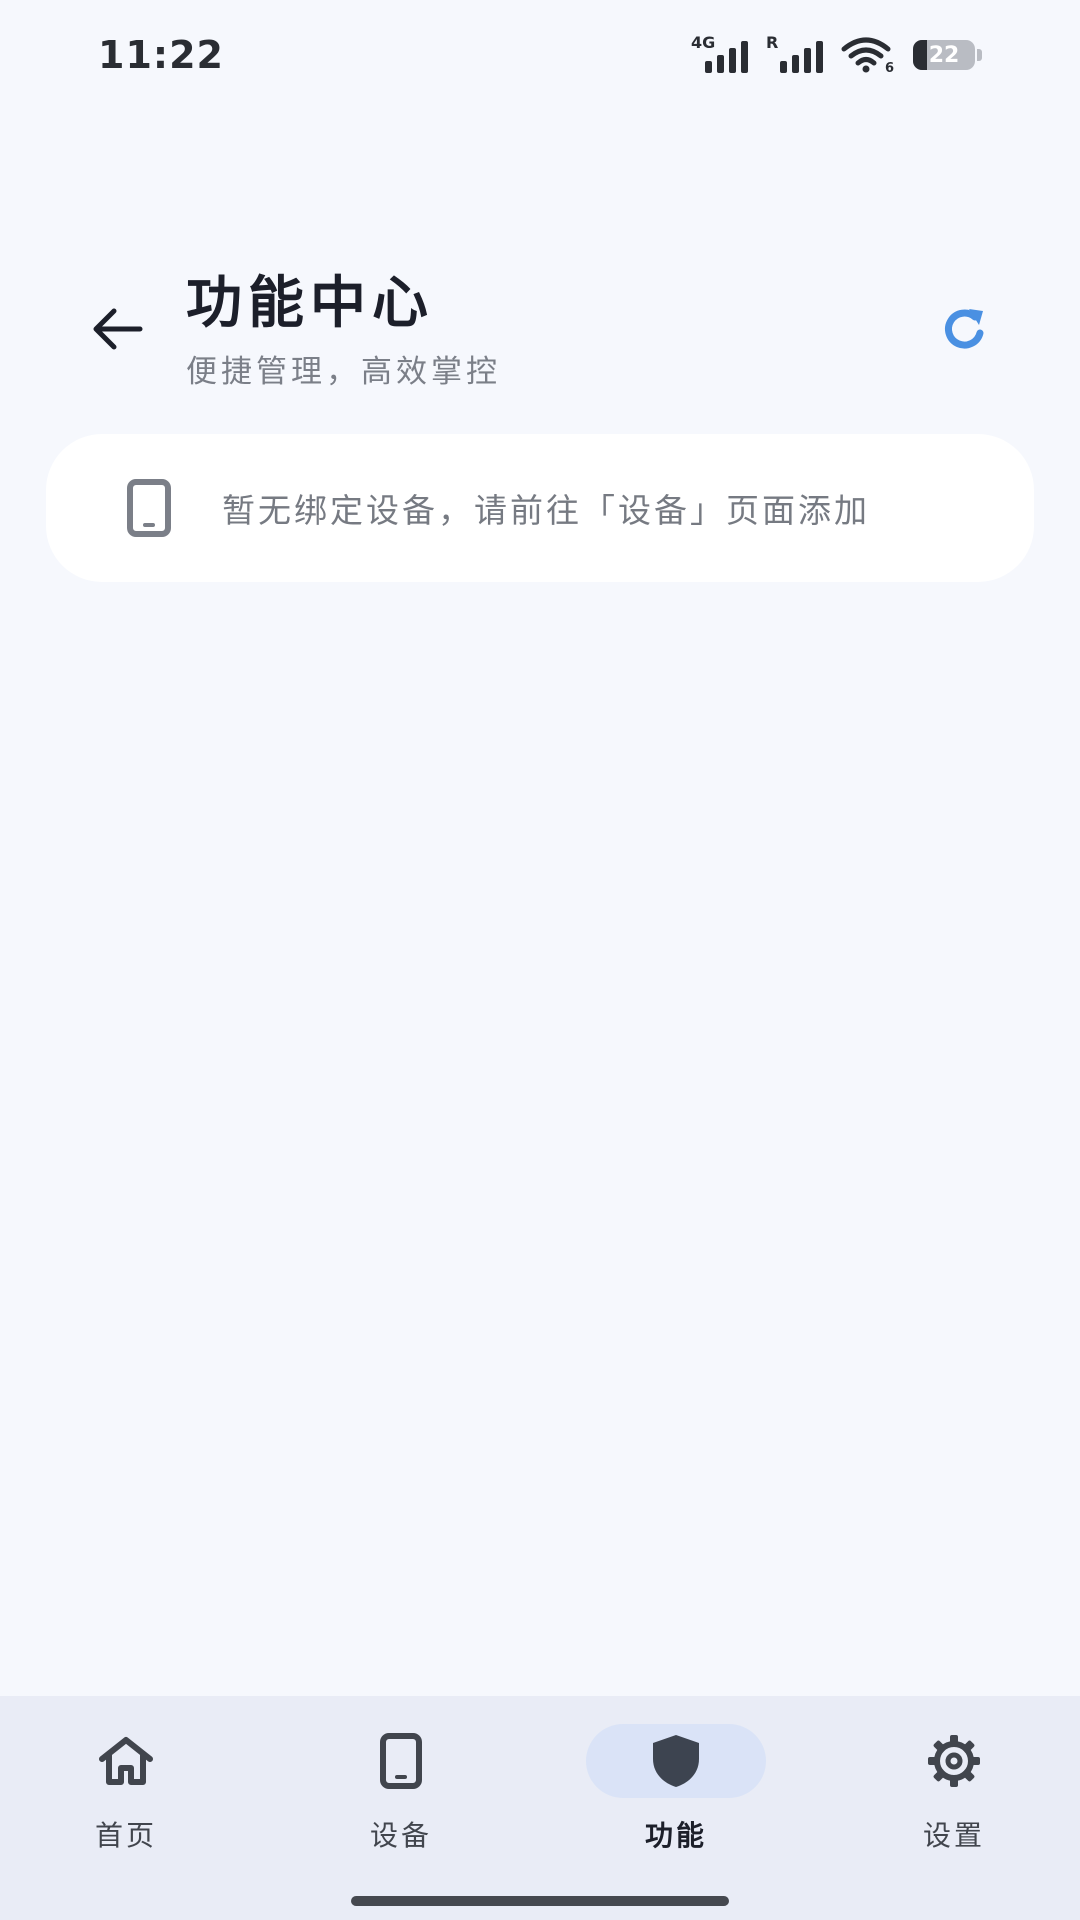 The image size is (1080, 1920). I want to click on wifi-version-label: 6, so click(889, 67).